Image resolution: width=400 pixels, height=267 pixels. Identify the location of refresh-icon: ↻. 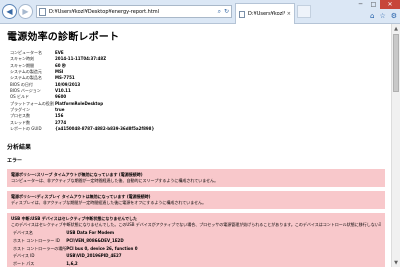
(226, 12).